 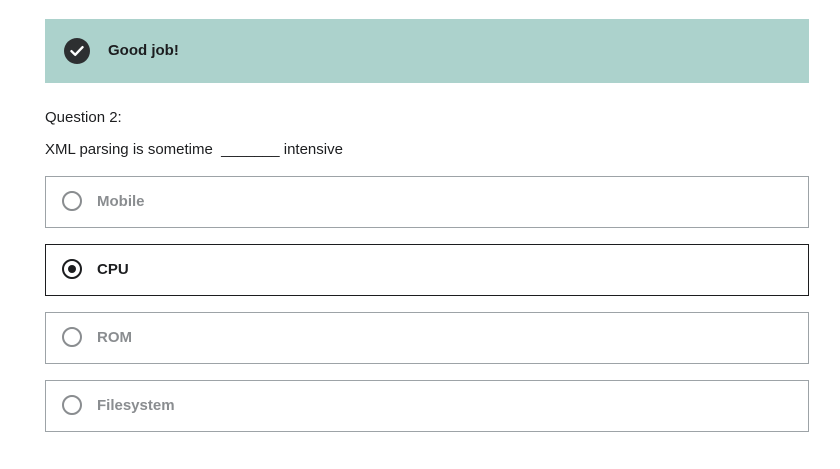 I want to click on question-label: Question 2:, so click(x=83, y=117).